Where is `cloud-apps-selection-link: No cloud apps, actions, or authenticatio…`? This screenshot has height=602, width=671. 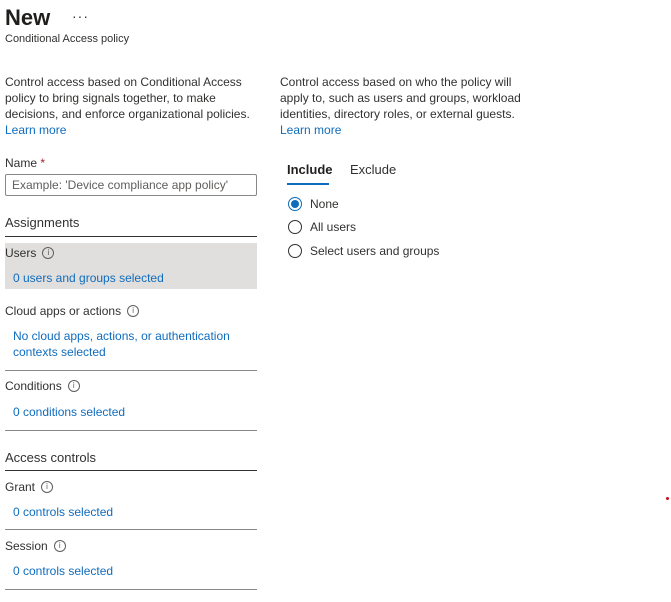 cloud-apps-selection-link: No cloud apps, actions, or authenticatio… is located at coordinates (124, 344).